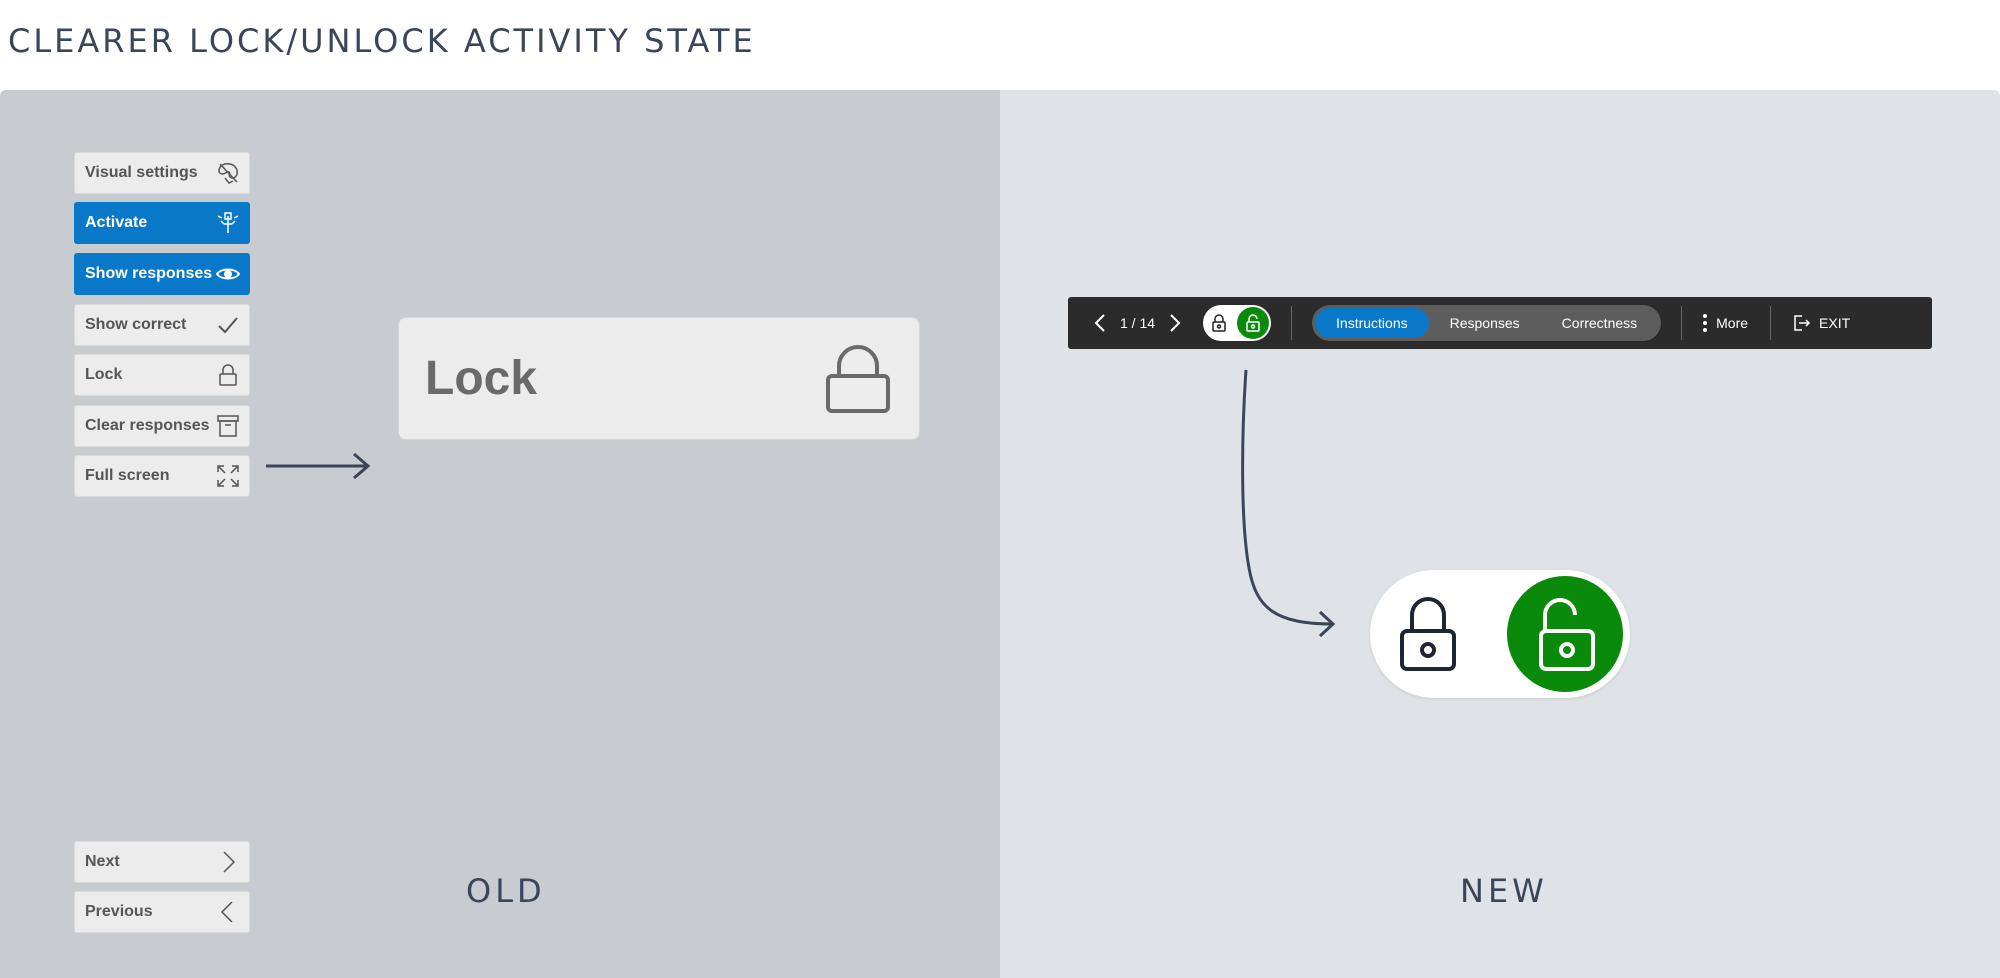  What do you see at coordinates (1500, 634) in the screenshot?
I see `lock-toggle-zoom` at bounding box center [1500, 634].